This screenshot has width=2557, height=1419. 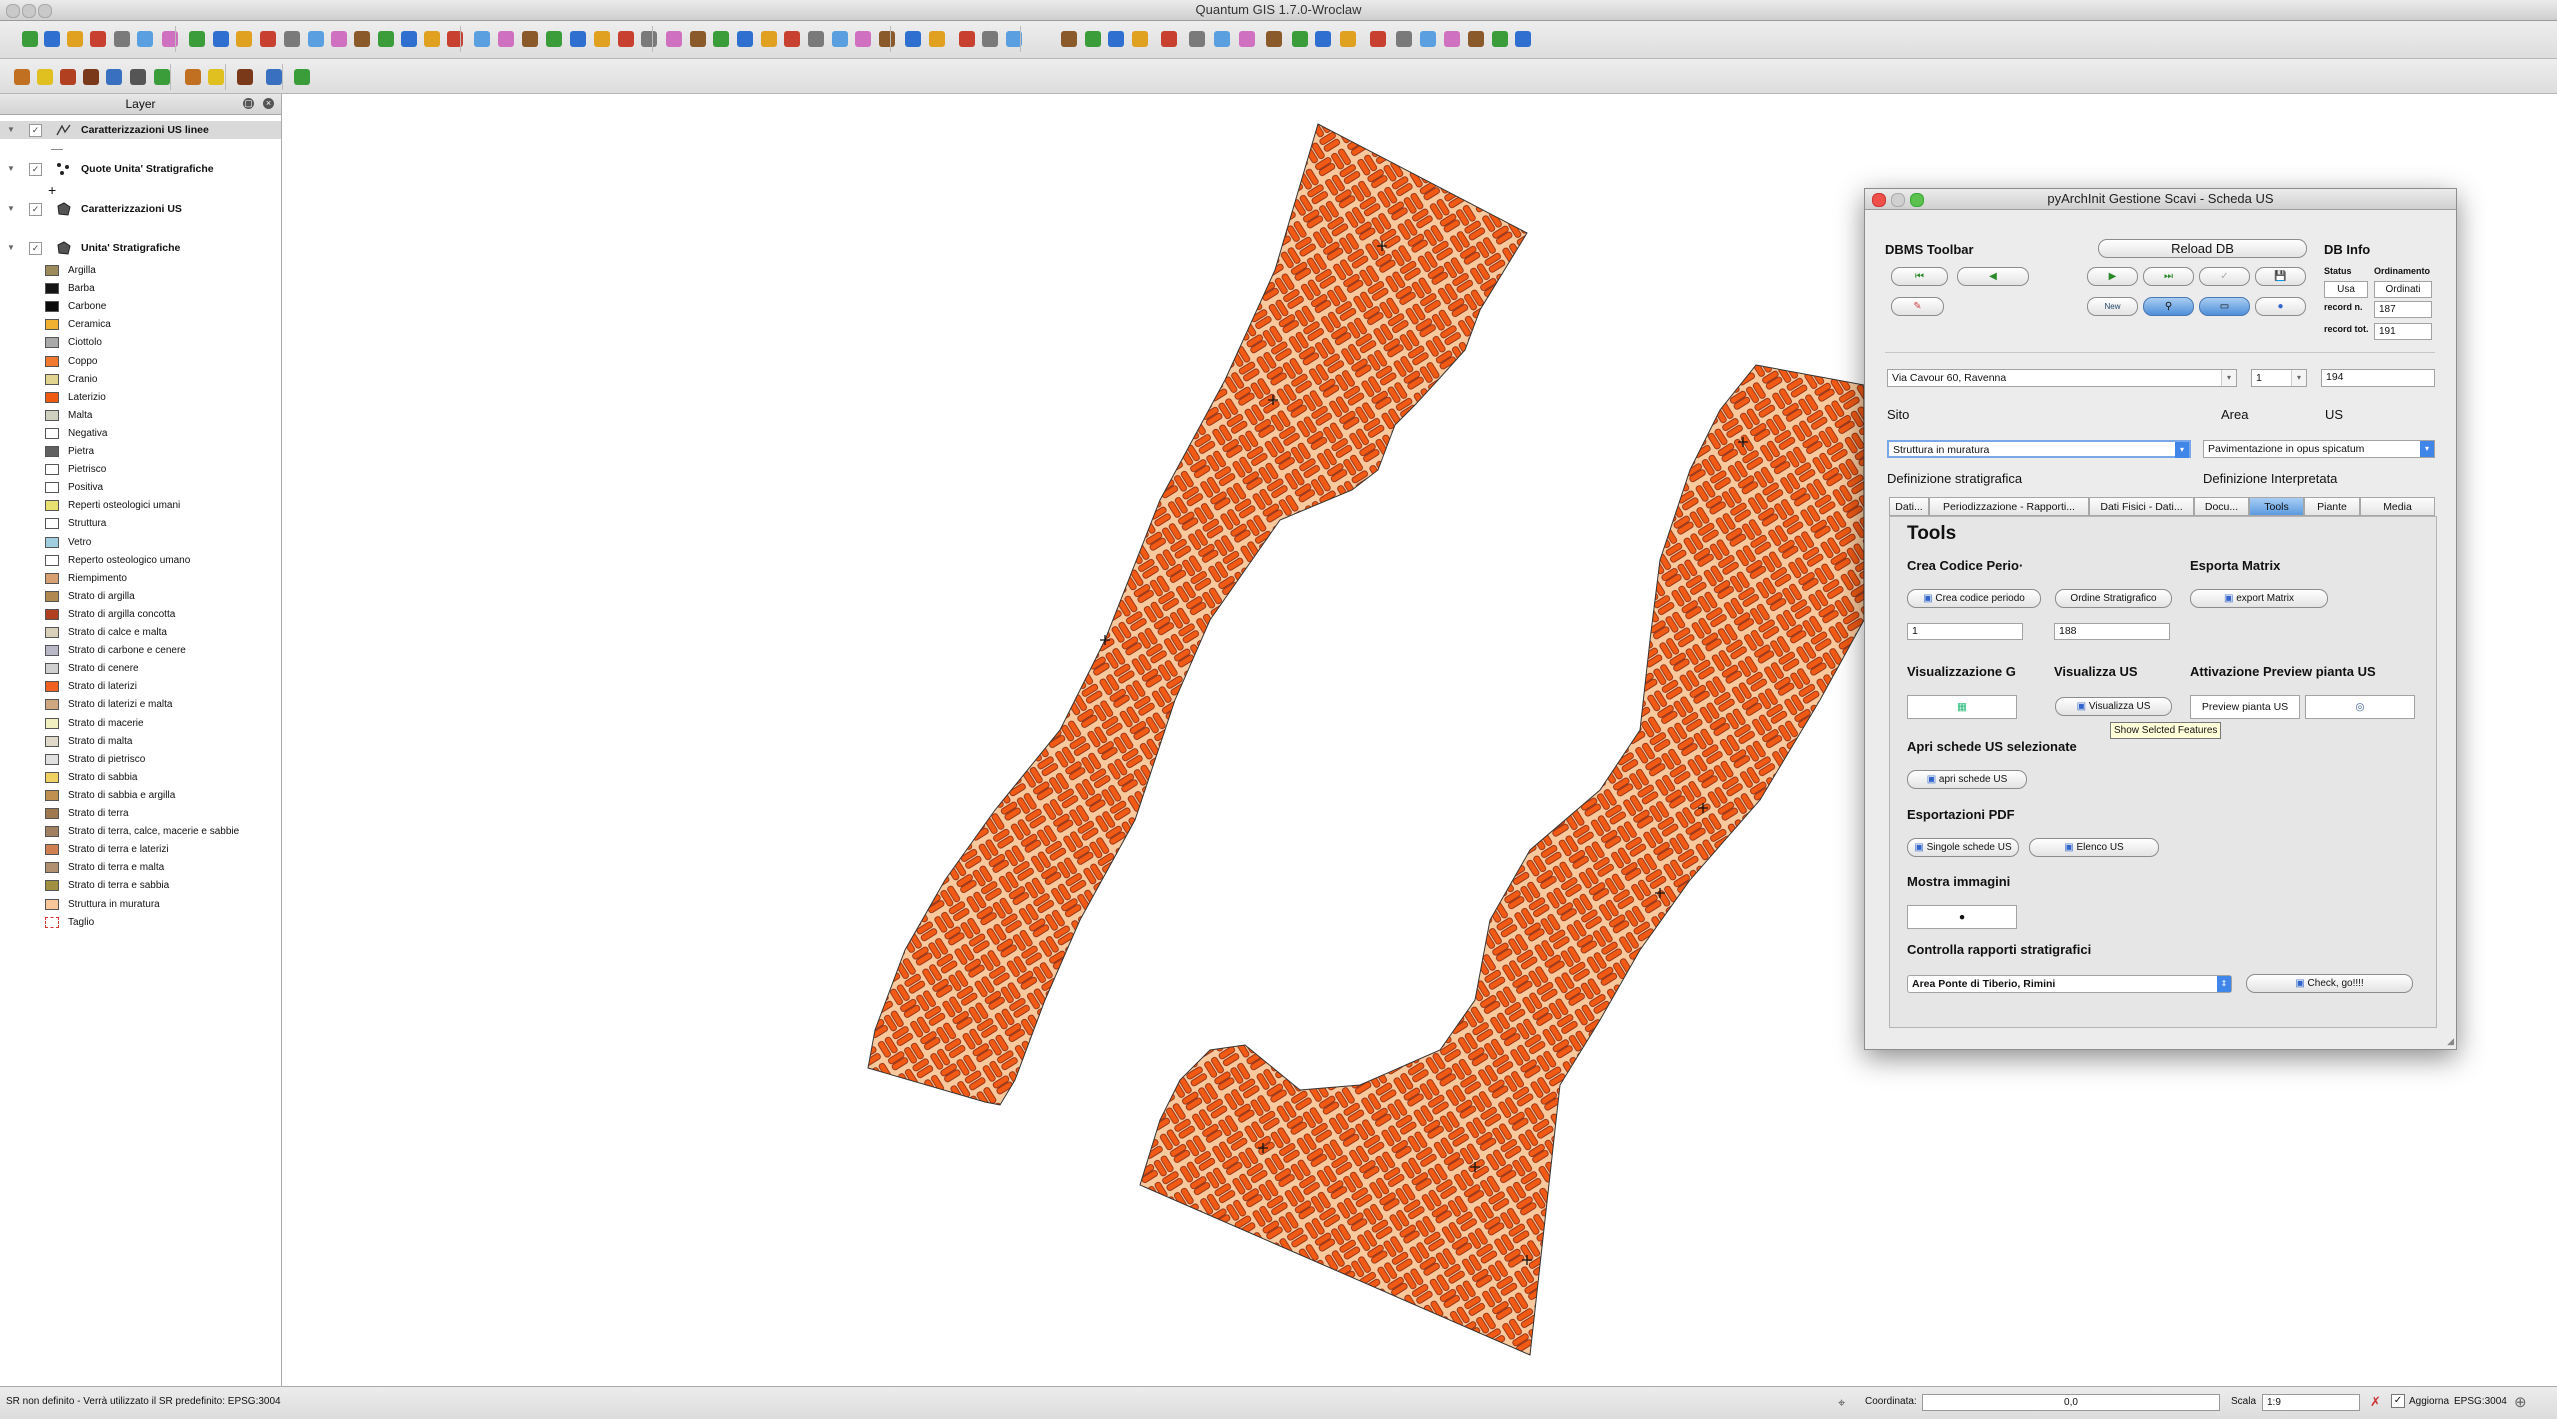 What do you see at coordinates (302, 77) in the screenshot?
I see `camera-icon` at bounding box center [302, 77].